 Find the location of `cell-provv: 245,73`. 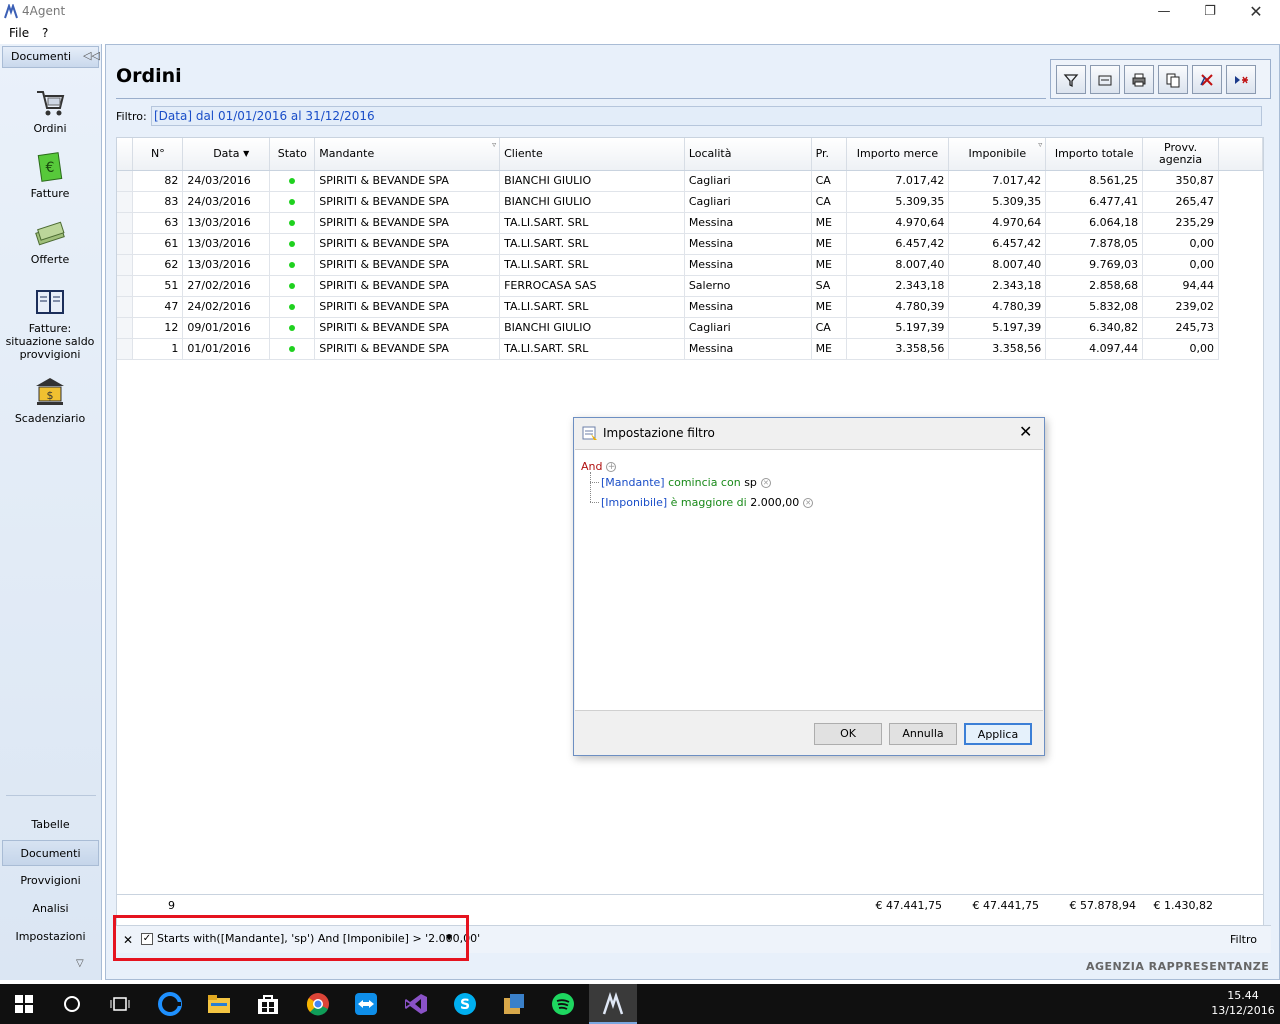

cell-provv: 245,73 is located at coordinates (1181, 328).